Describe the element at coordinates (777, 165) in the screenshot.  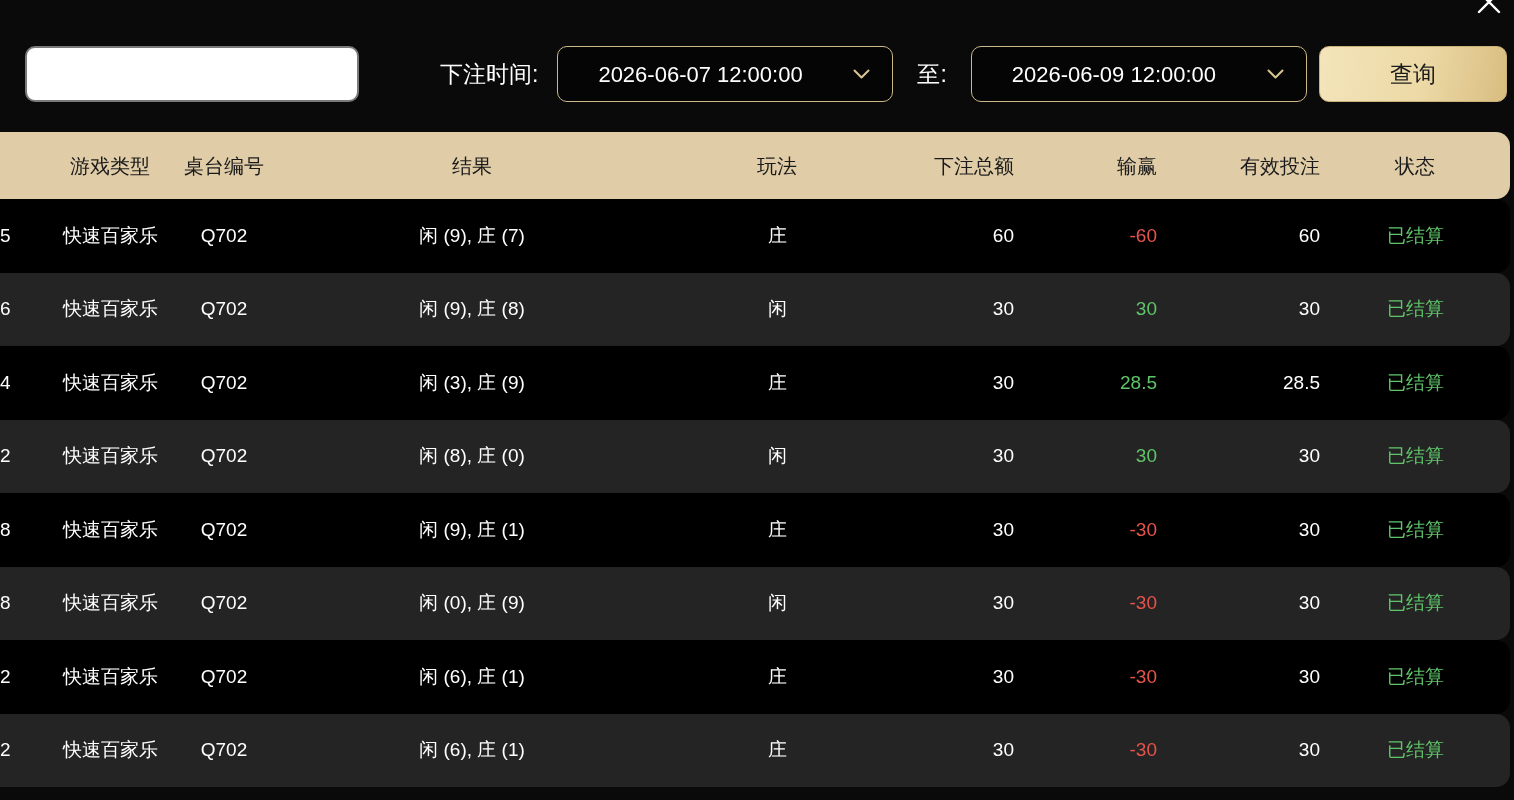
I see `column-header: 玩法` at that location.